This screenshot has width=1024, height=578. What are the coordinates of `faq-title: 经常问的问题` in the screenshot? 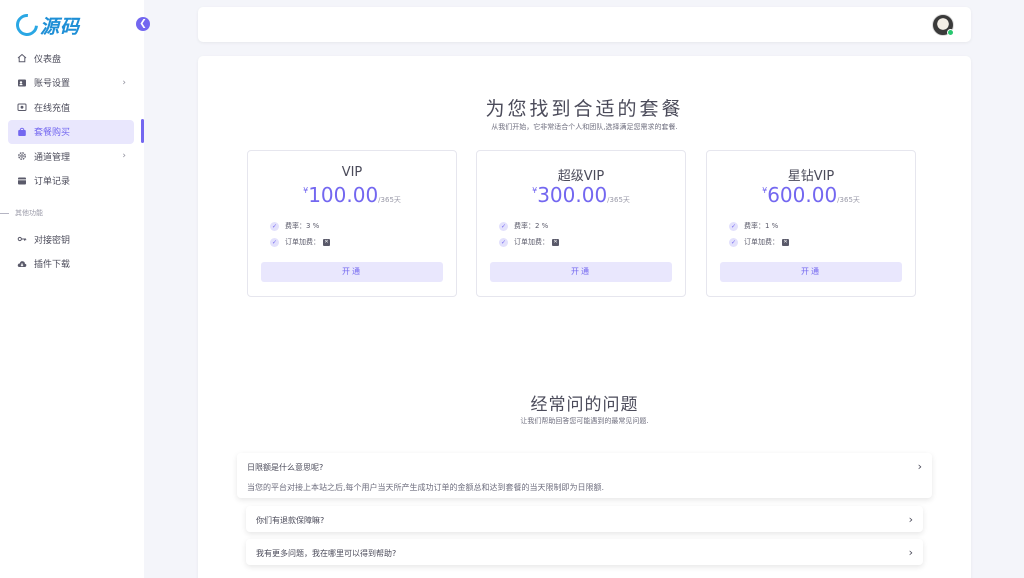 It's located at (584, 405).